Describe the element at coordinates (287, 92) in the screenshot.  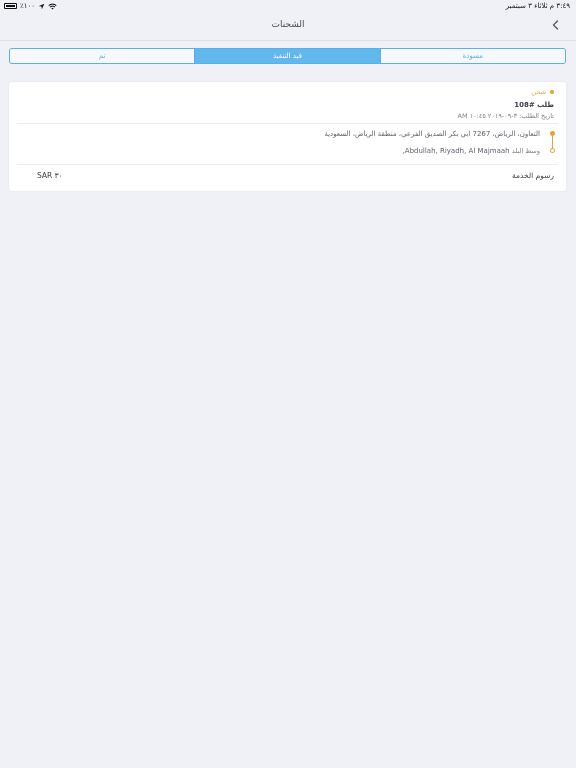
I see `order-status: شحن` at that location.